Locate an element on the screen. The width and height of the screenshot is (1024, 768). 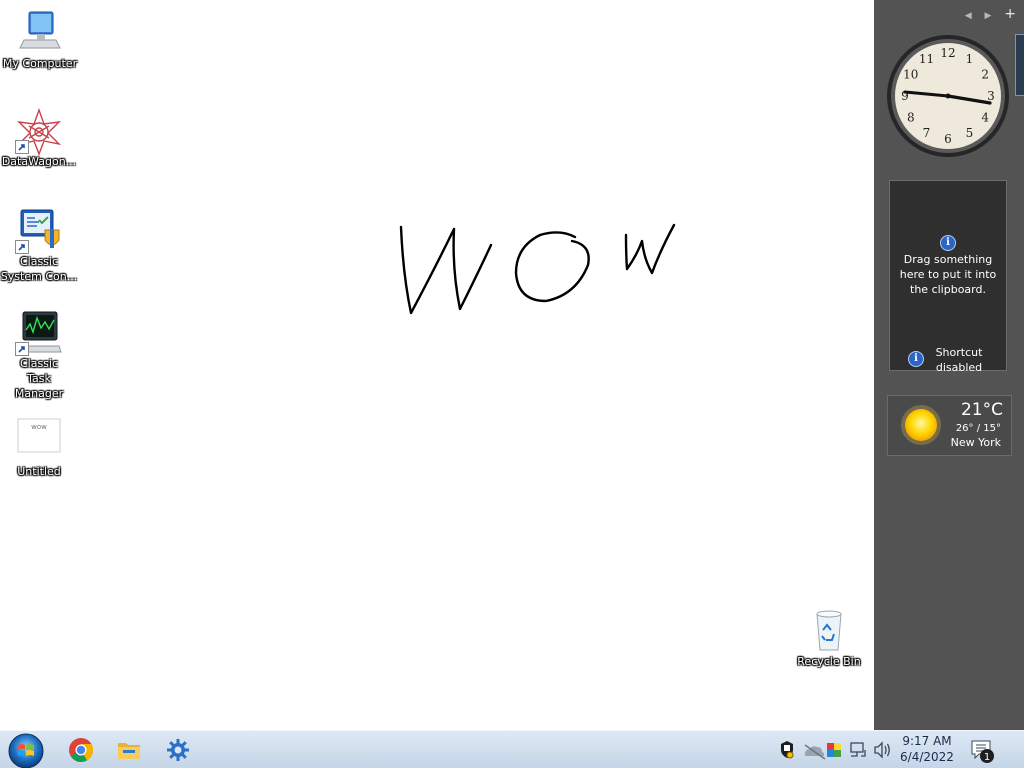
paint-document-icon: wow is located at coordinates (39, 440).